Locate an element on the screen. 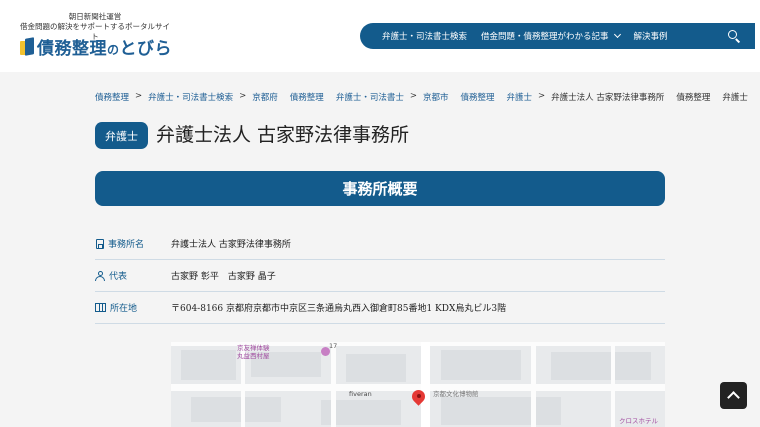  page-title: 弁護士法人 古家野法律事務所 is located at coordinates (283, 135).